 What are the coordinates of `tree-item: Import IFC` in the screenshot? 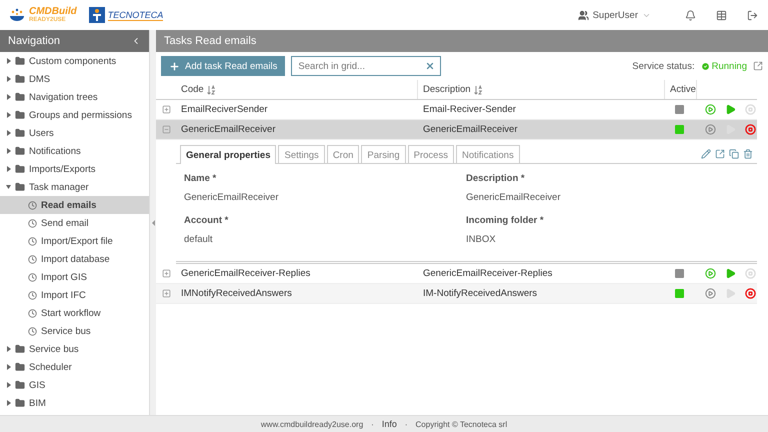 It's located at (74, 295).